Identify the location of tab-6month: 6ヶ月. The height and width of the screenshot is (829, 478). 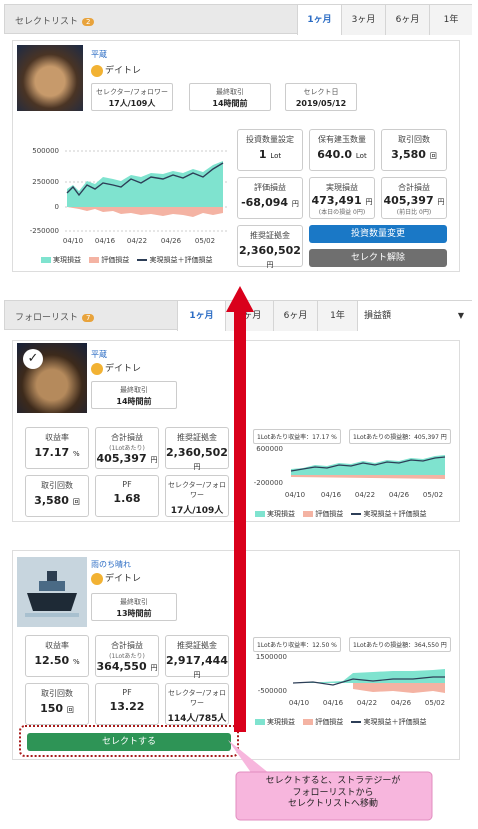
(407, 20).